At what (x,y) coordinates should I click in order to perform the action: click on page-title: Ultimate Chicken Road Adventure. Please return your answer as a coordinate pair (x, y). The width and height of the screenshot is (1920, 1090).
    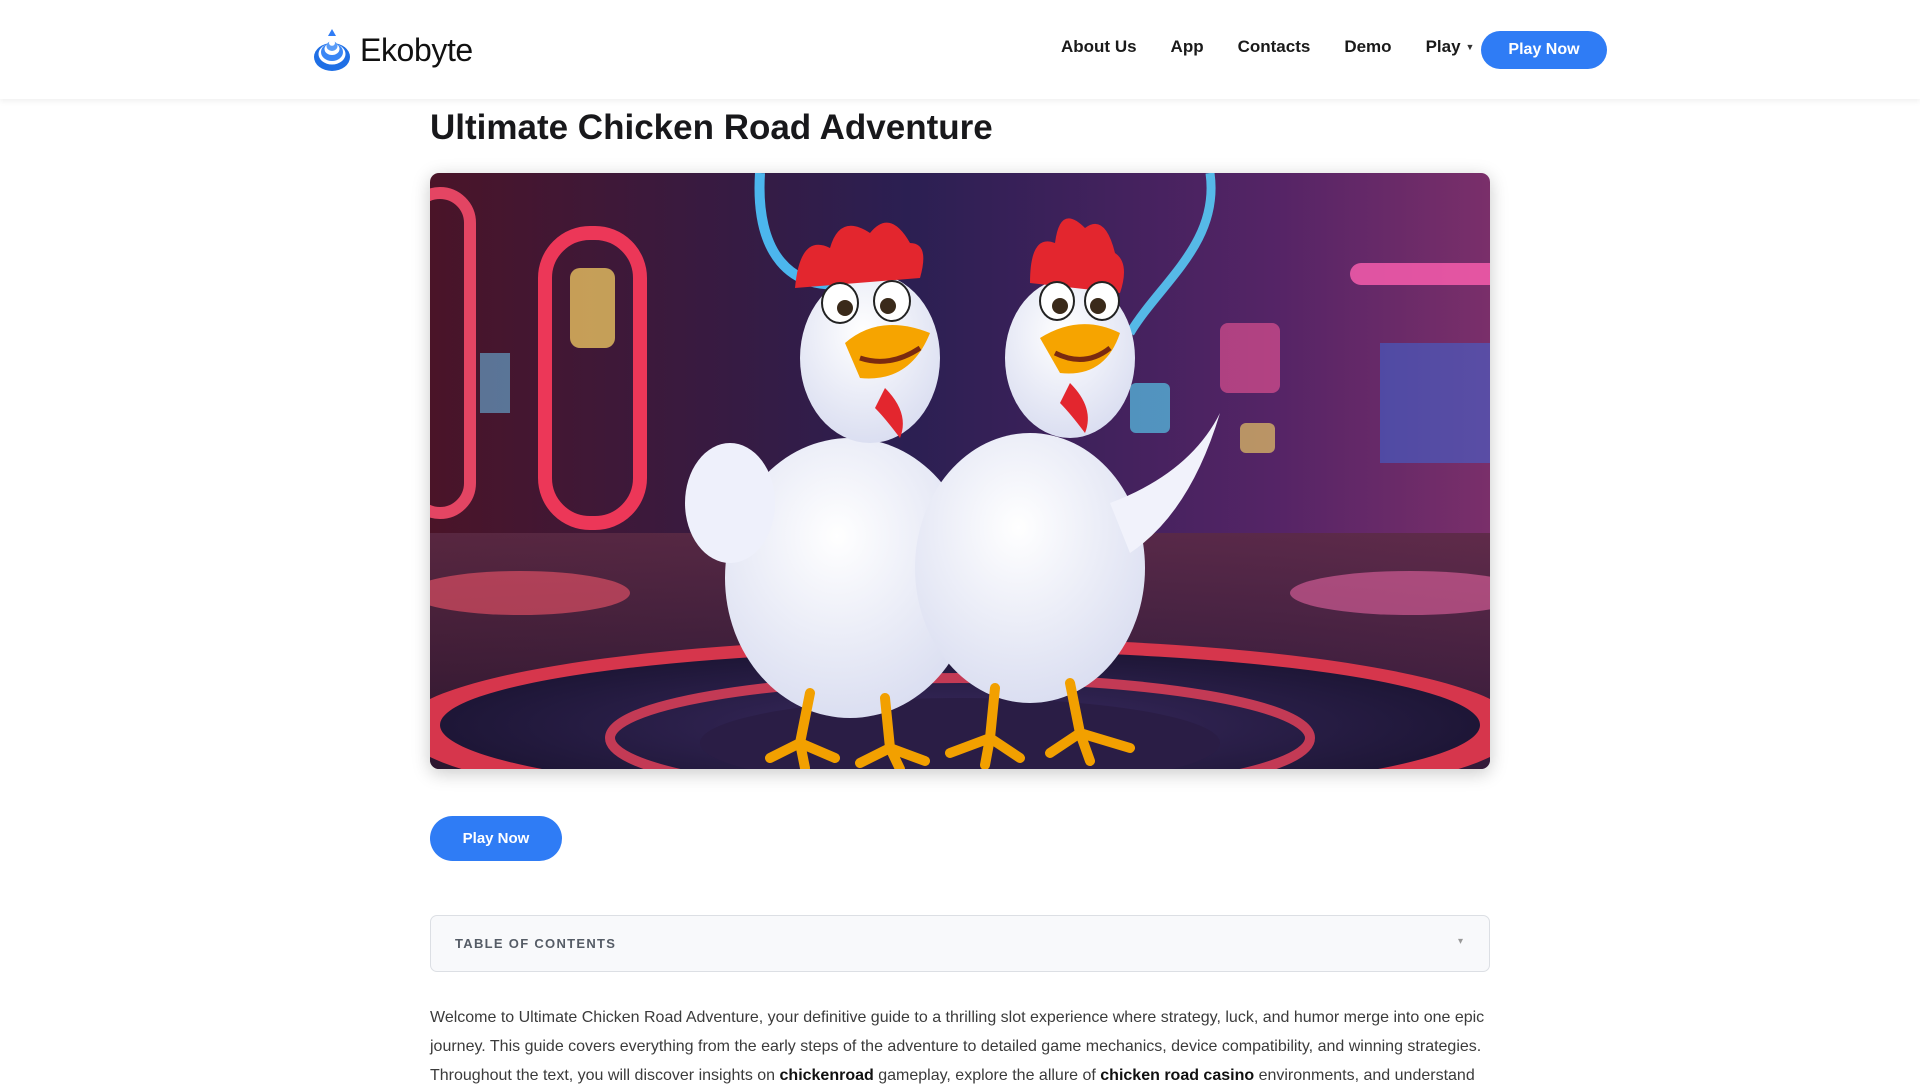
    Looking at the image, I should click on (711, 127).